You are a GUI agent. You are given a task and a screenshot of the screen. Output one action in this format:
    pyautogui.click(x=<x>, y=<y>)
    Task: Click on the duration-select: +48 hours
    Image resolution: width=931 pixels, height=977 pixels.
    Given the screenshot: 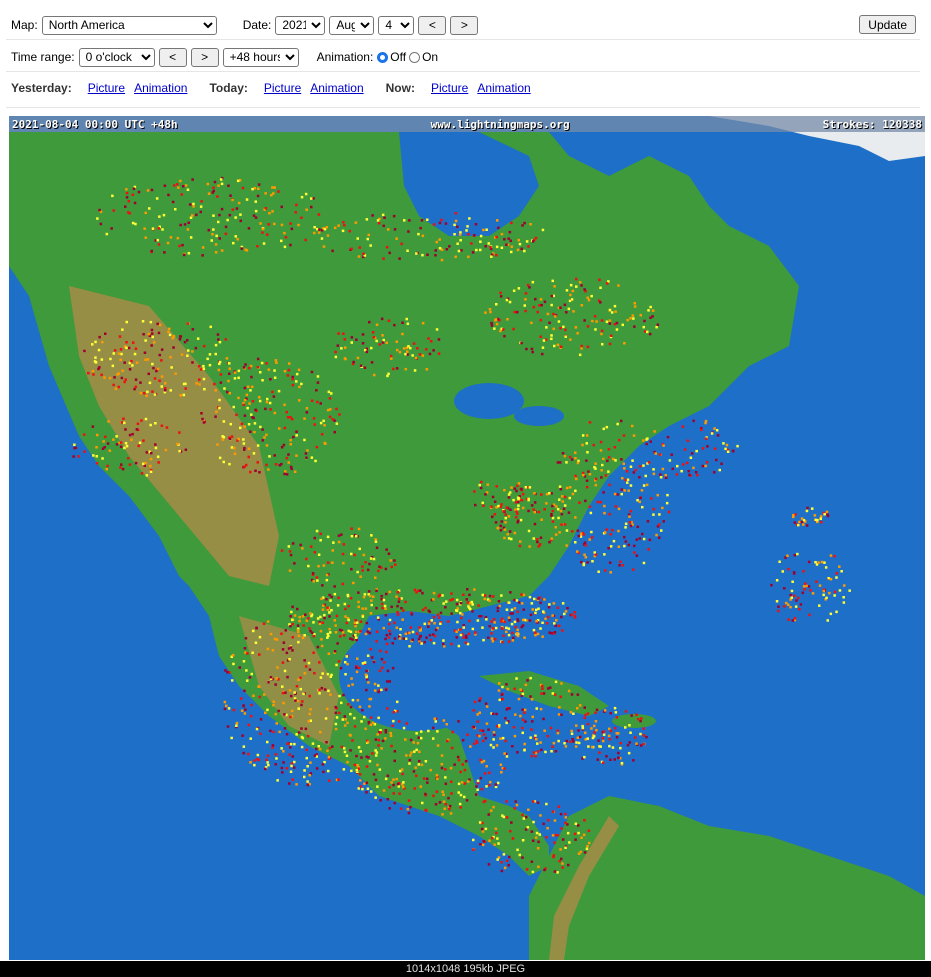 What is the action you would take?
    pyautogui.click(x=260, y=57)
    